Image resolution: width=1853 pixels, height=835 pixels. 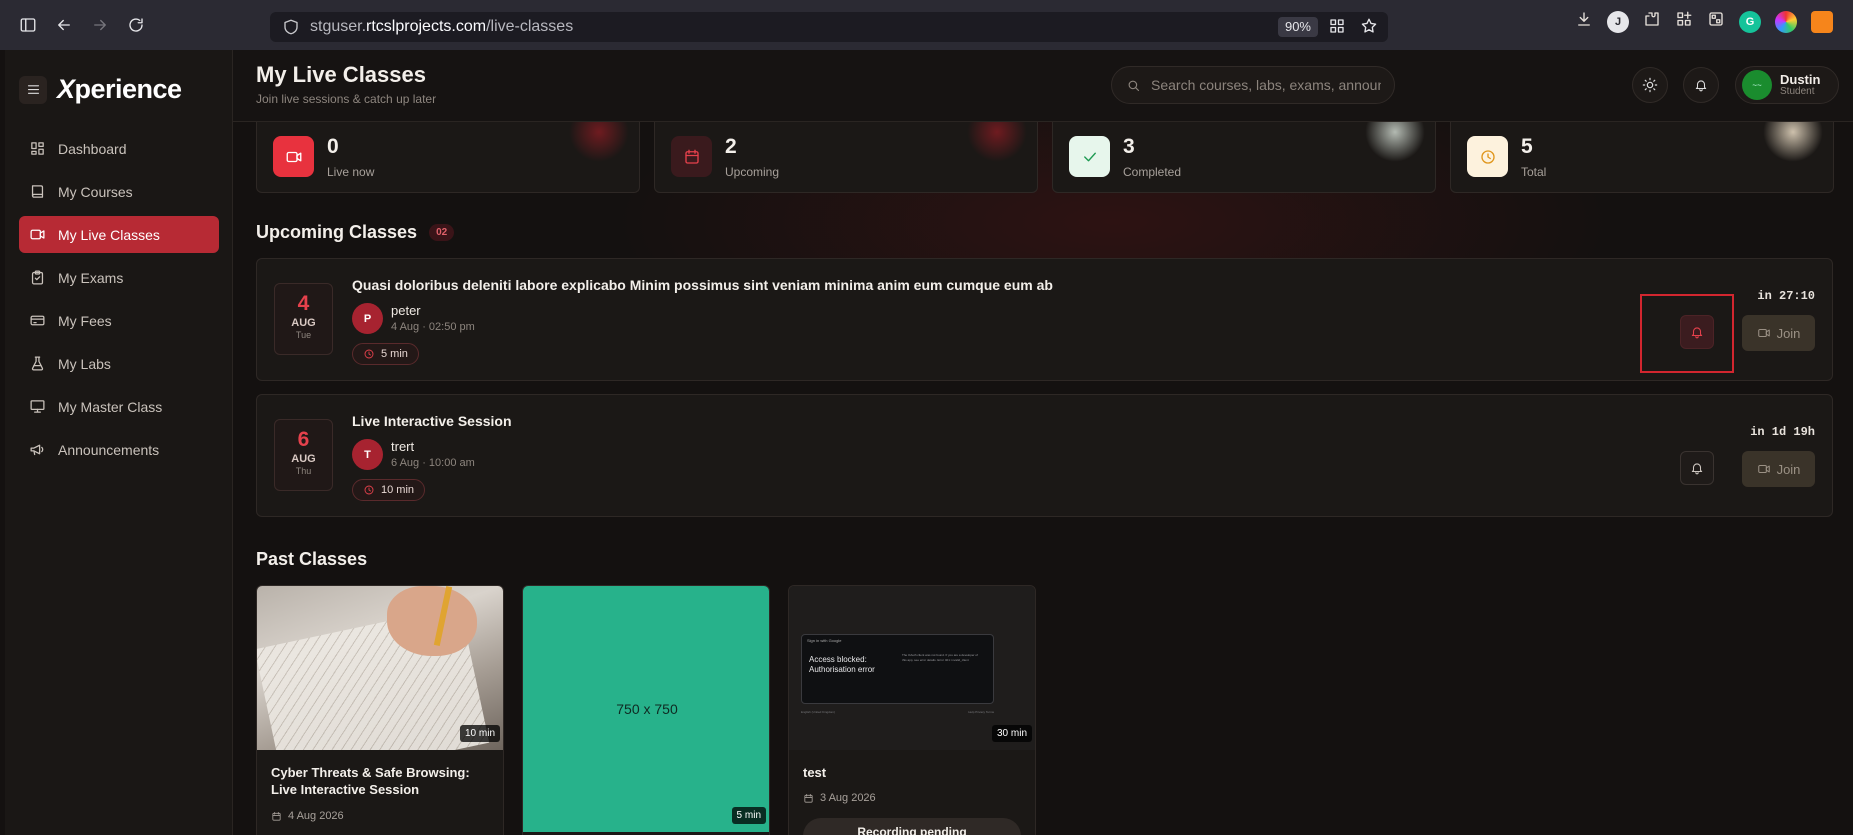 I want to click on extensions-puzzle-icon, so click(x=1652, y=21).